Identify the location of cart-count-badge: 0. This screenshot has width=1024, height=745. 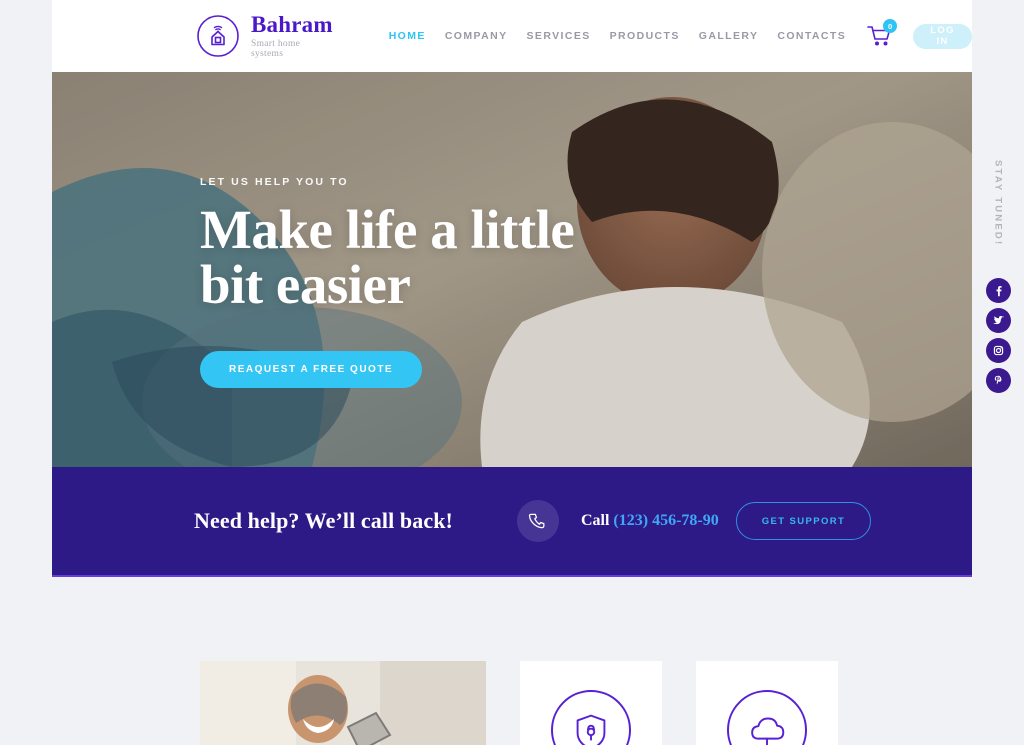
(890, 26).